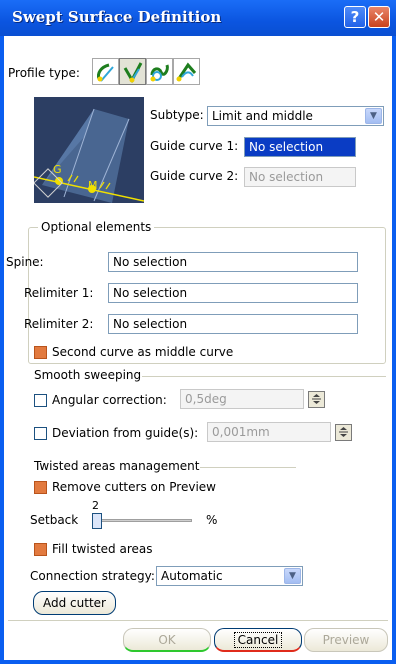 The height and width of the screenshot is (664, 396). I want to click on help-button: ?, so click(355, 17).